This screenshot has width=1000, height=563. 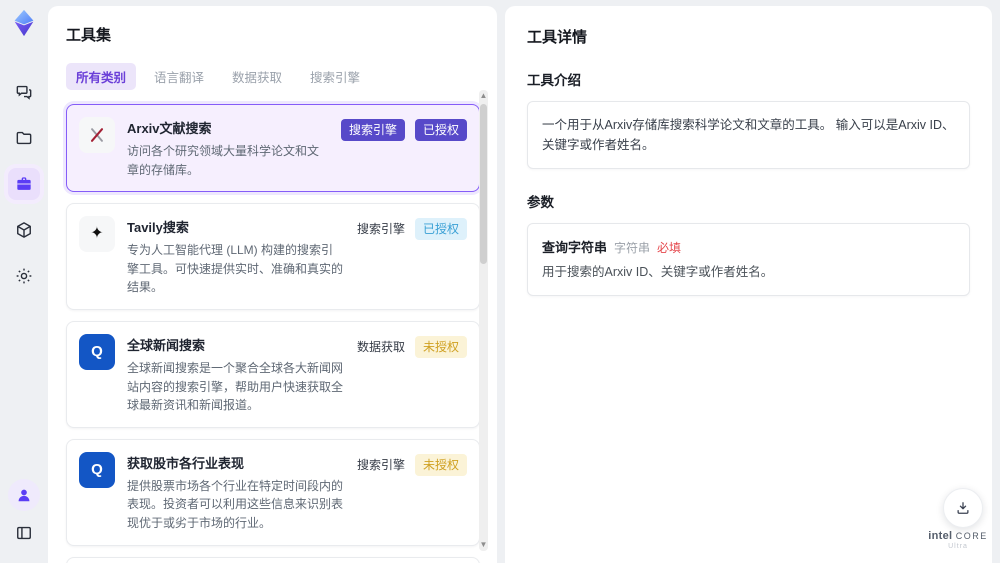 What do you see at coordinates (97, 234) in the screenshot?
I see `tavily-logo-icon: ✦` at bounding box center [97, 234].